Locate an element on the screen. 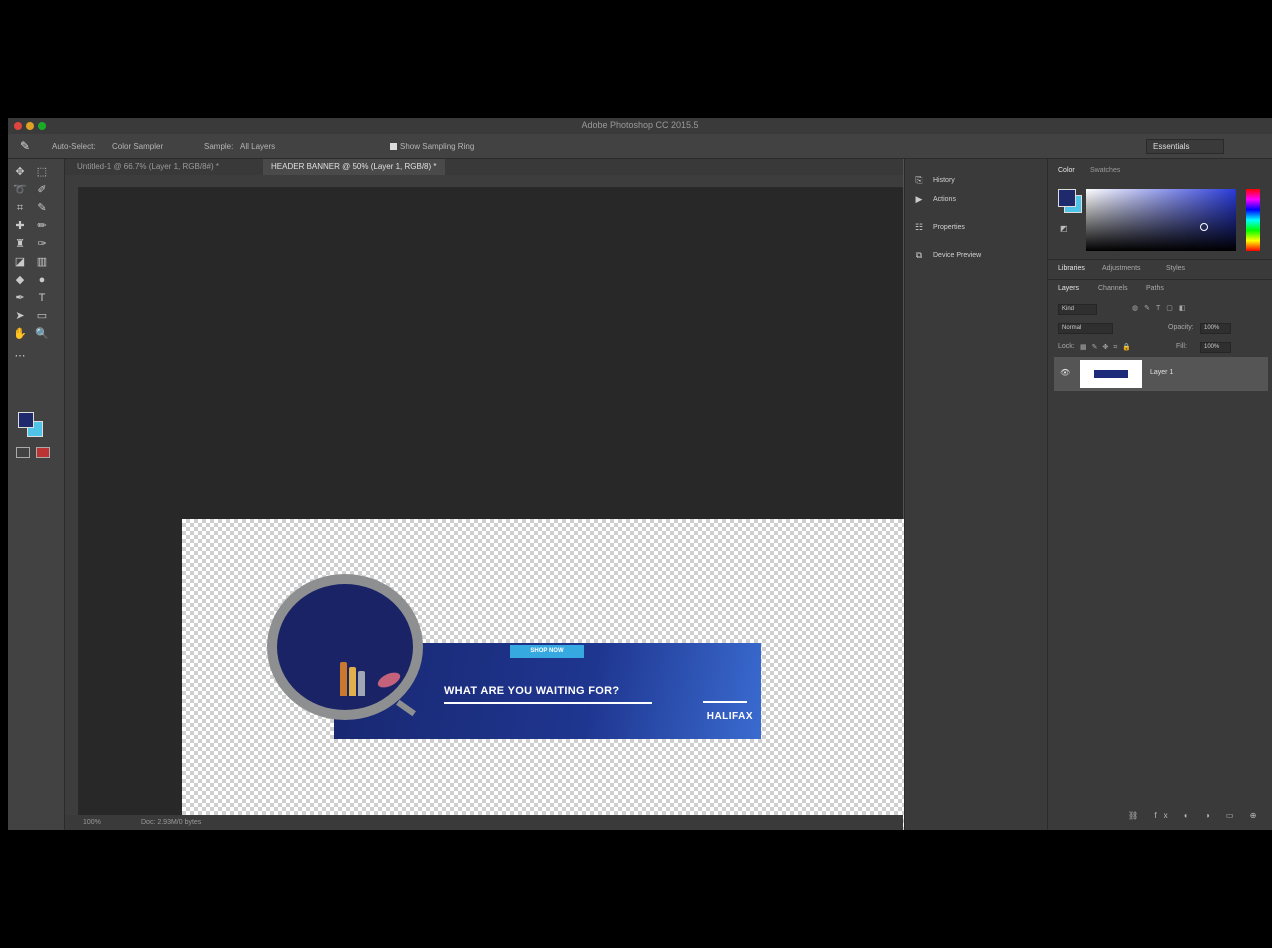 The width and height of the screenshot is (1272, 948). history-panel-button: ⎘ History is located at coordinates (934, 181).